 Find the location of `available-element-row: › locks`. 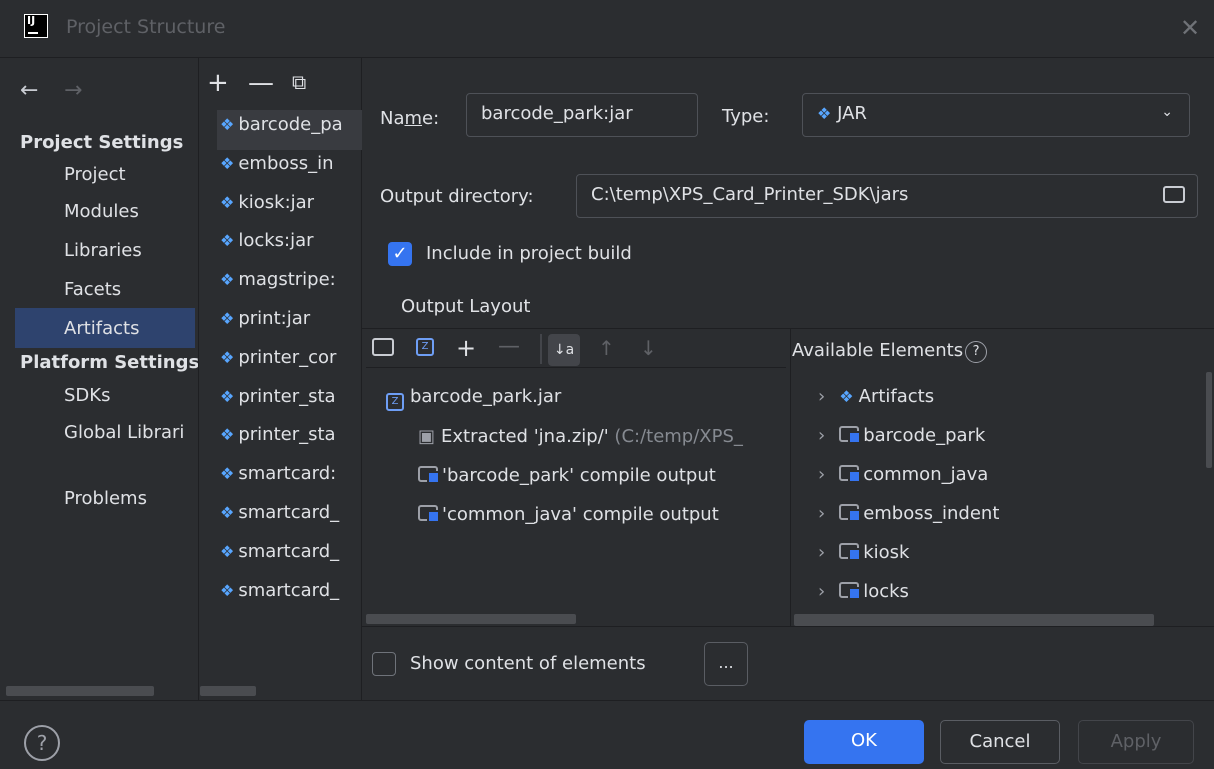

available-element-row: › locks is located at coordinates (863, 591).